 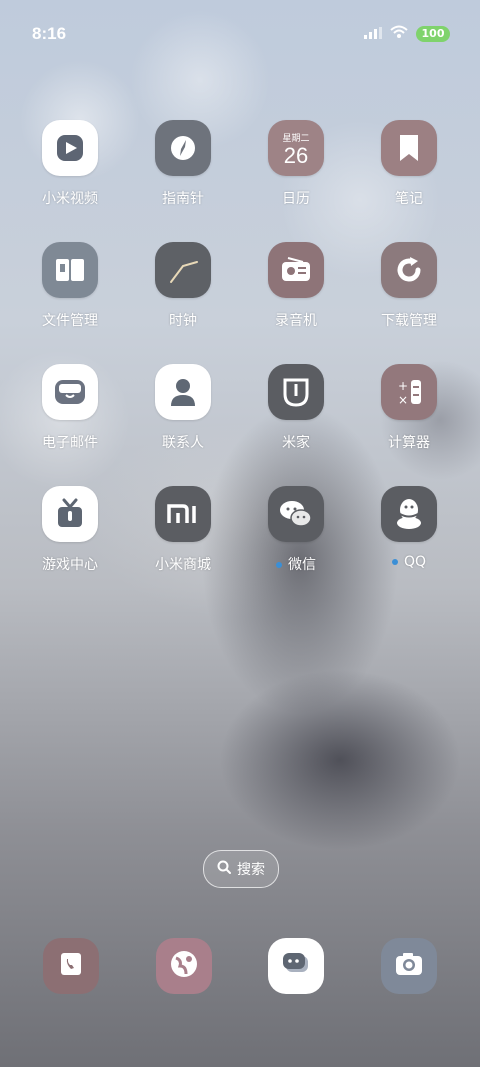 I want to click on status-icons: 100, so click(x=407, y=33).